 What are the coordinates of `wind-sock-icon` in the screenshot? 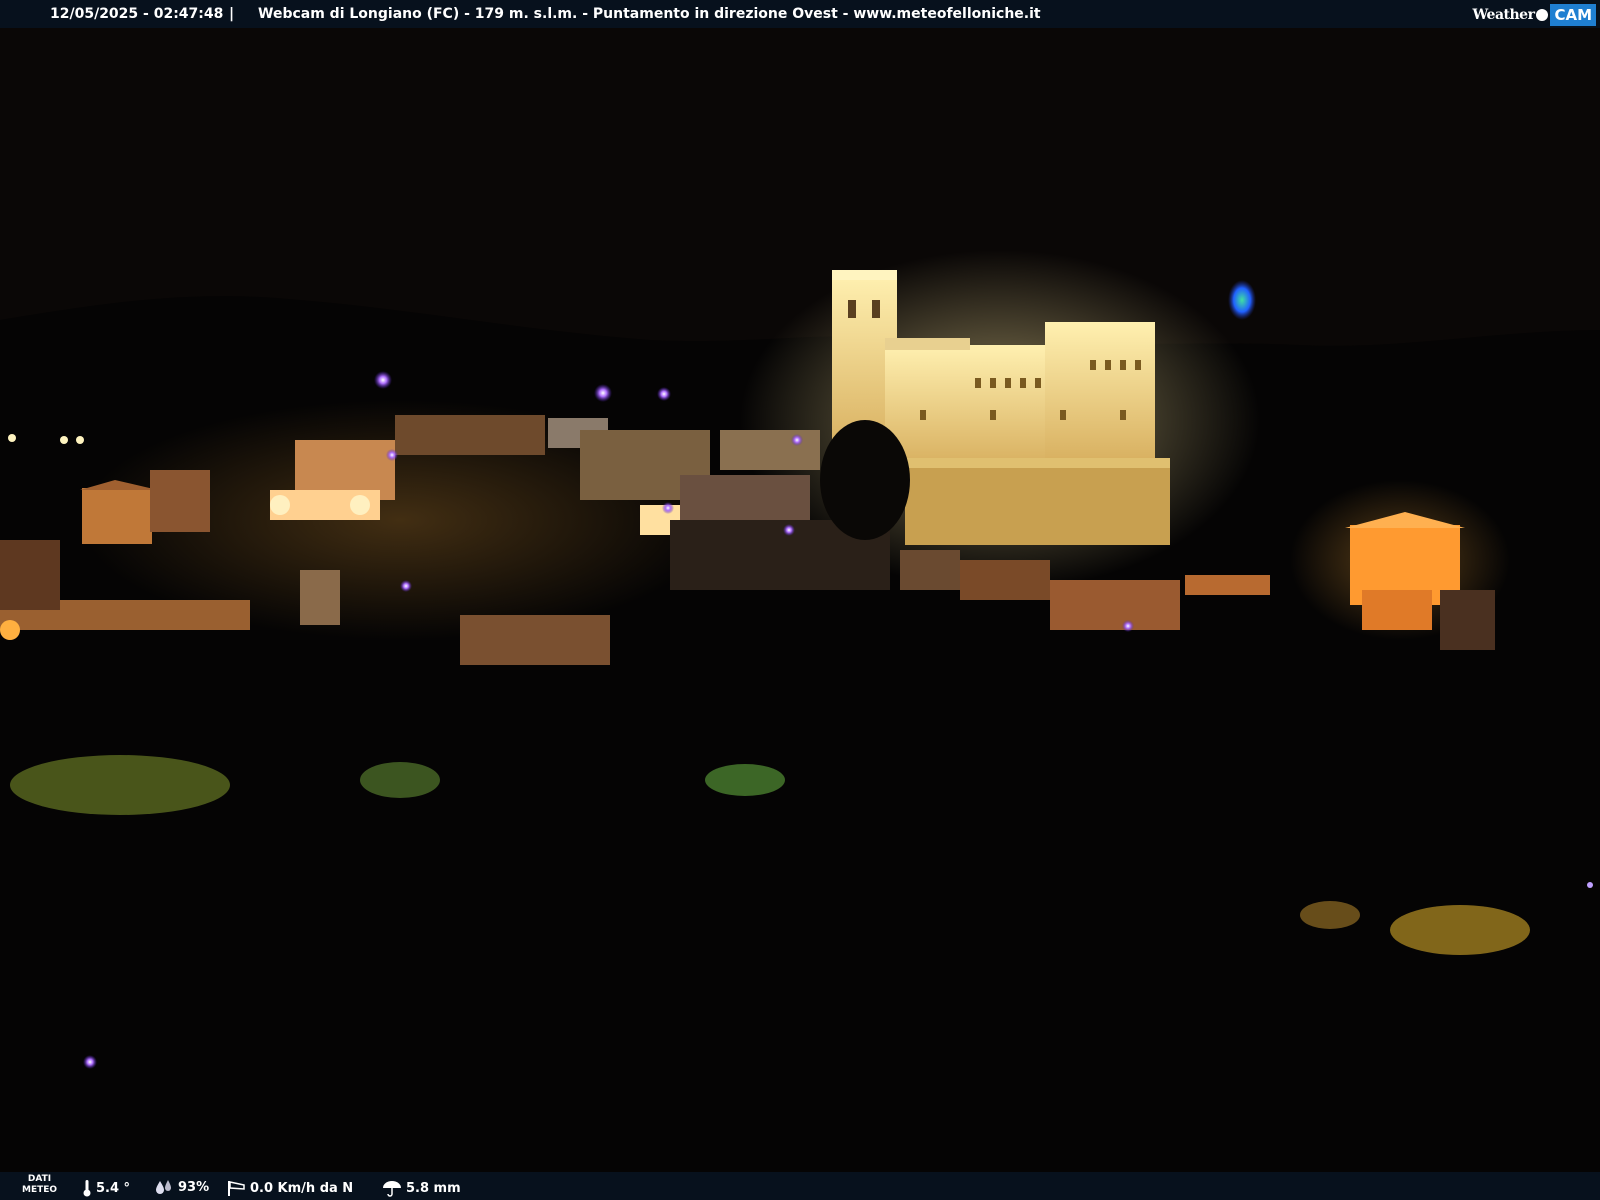 It's located at (236, 1188).